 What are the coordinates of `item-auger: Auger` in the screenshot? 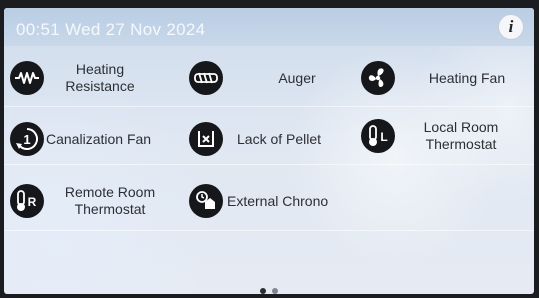 It's located at (268, 78).